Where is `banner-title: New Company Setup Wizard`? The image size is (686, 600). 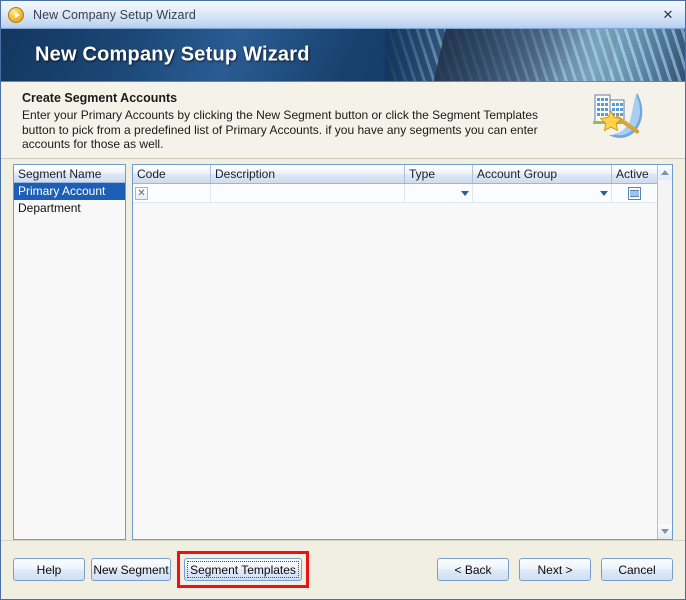 banner-title: New Company Setup Wizard is located at coordinates (172, 54).